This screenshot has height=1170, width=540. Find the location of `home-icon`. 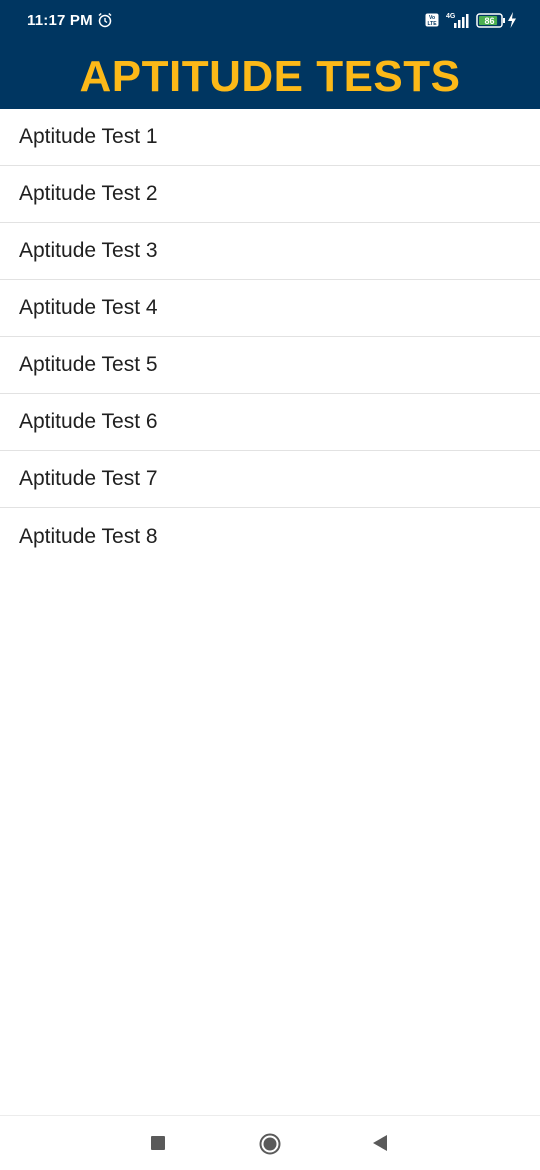

home-icon is located at coordinates (270, 1144).